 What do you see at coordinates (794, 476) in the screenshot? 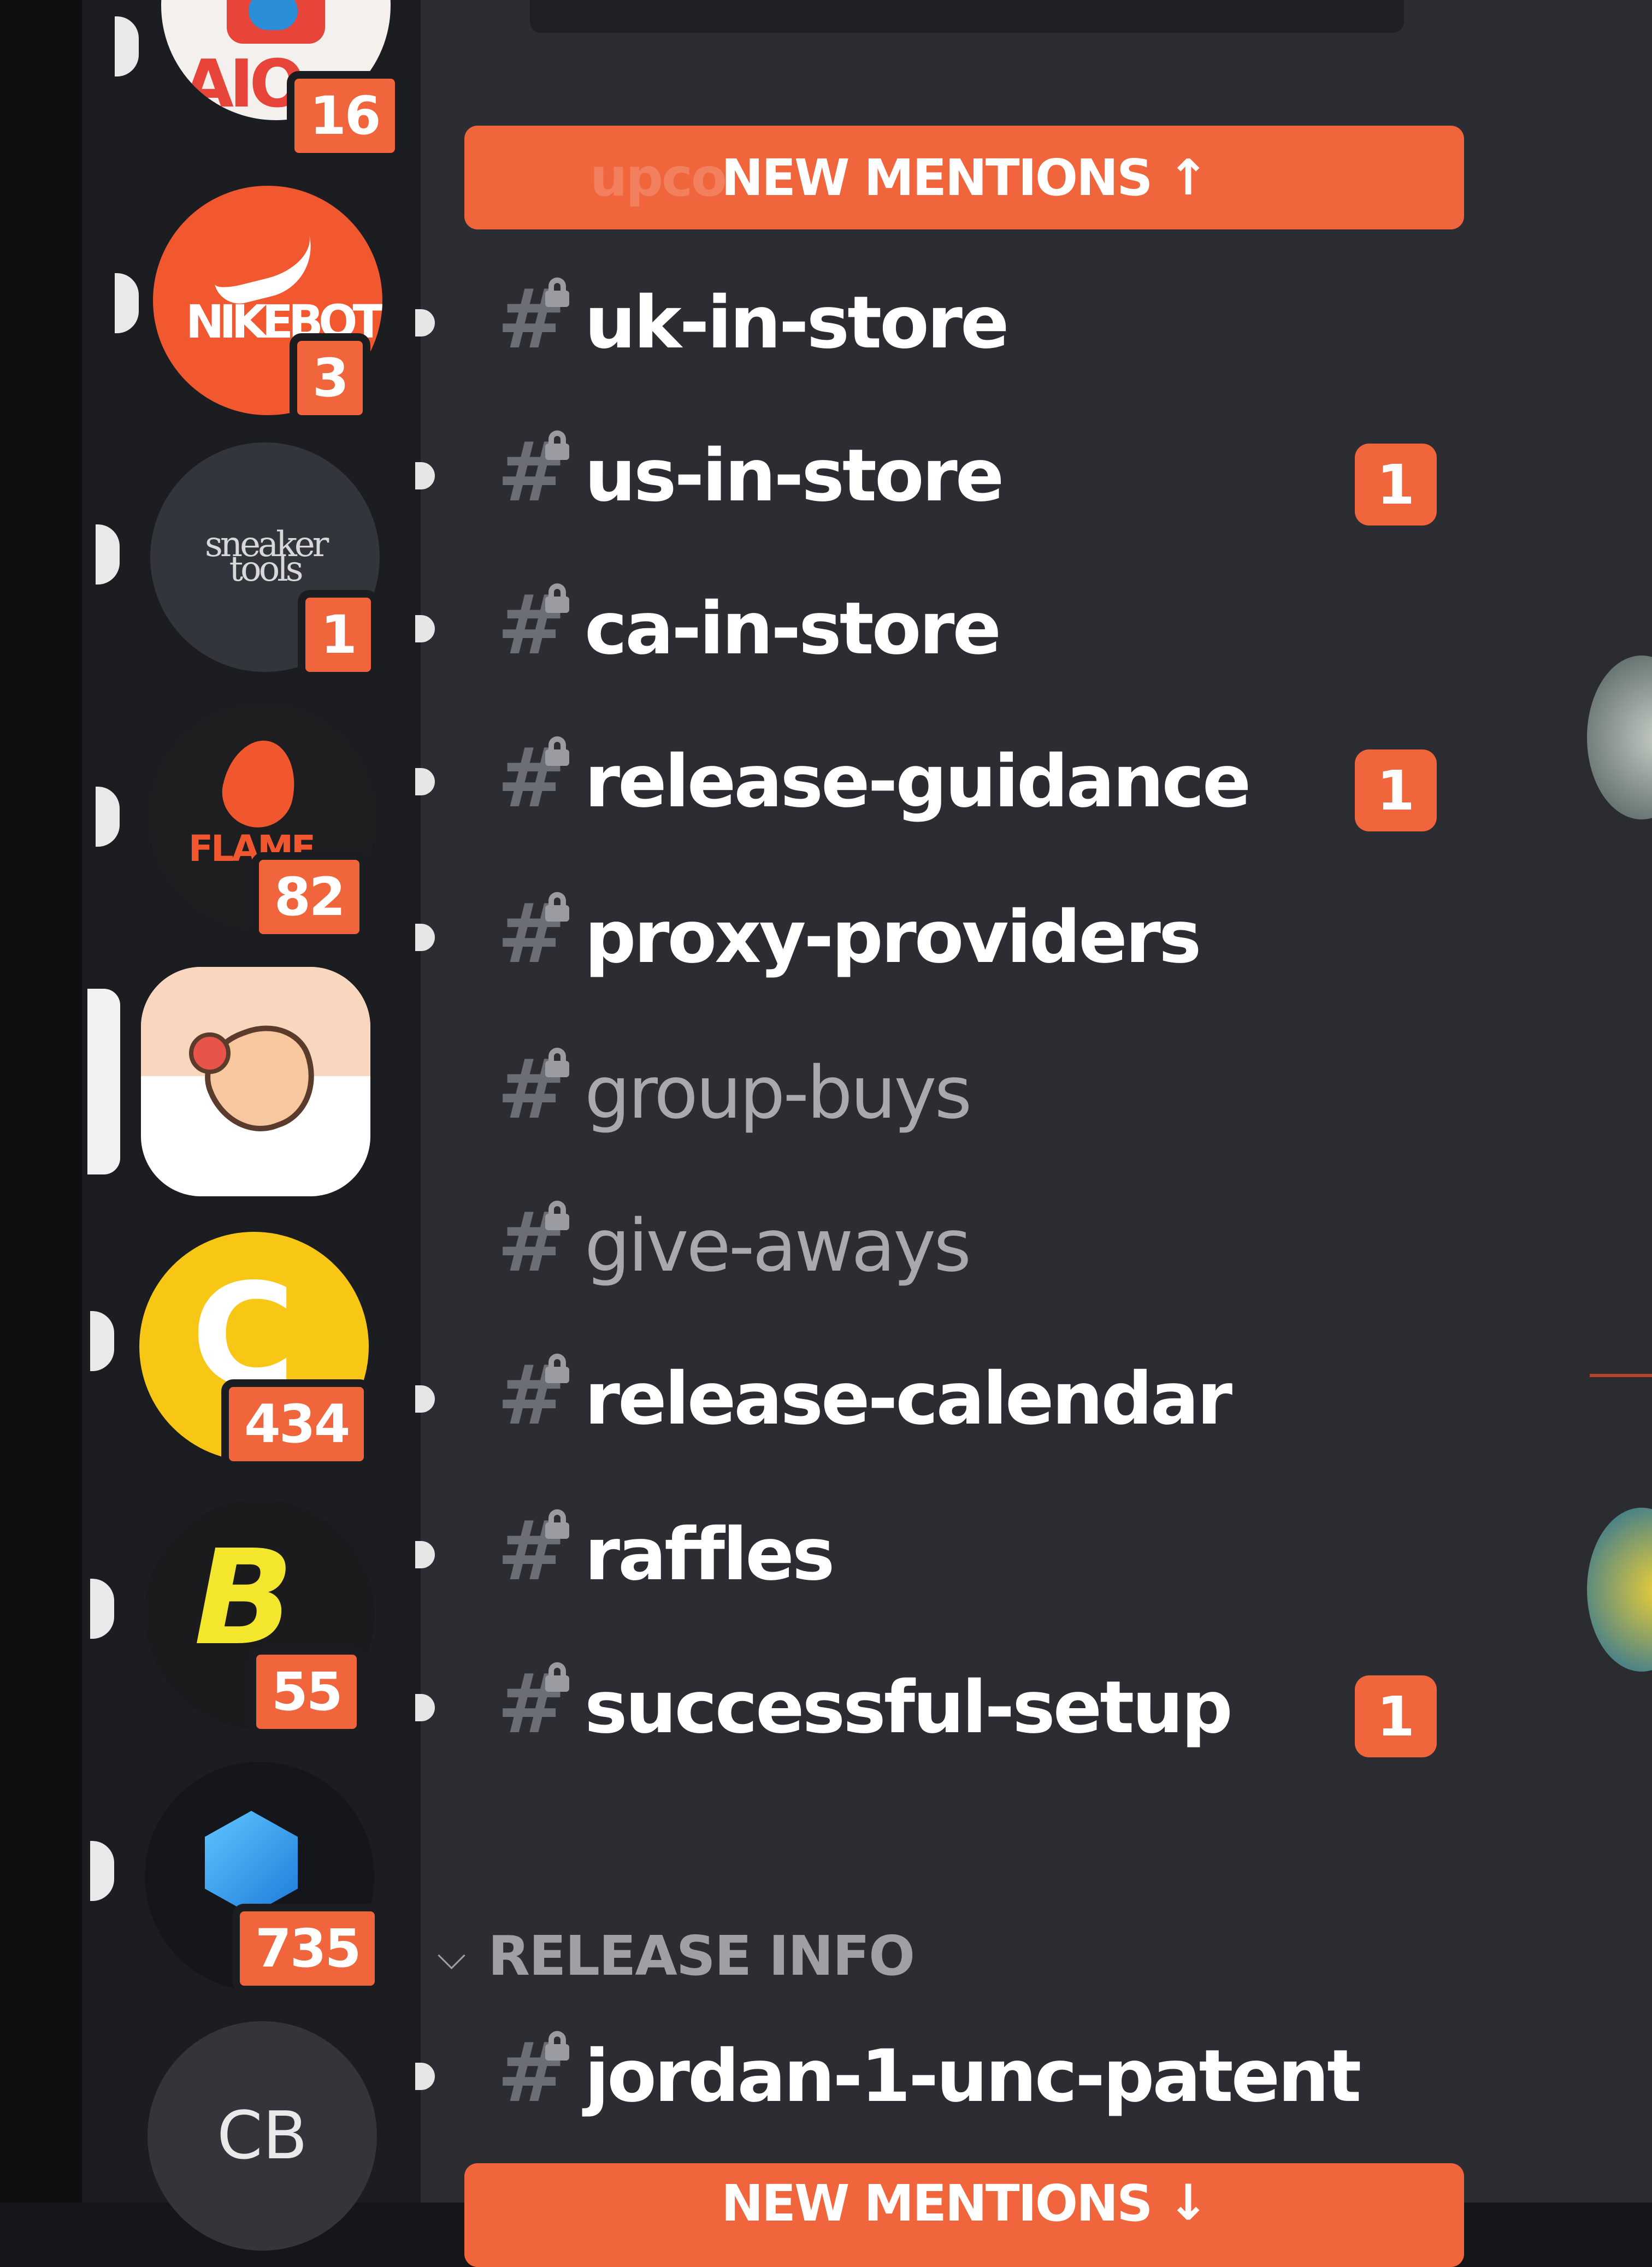
I see `channel-name: us-in-store` at bounding box center [794, 476].